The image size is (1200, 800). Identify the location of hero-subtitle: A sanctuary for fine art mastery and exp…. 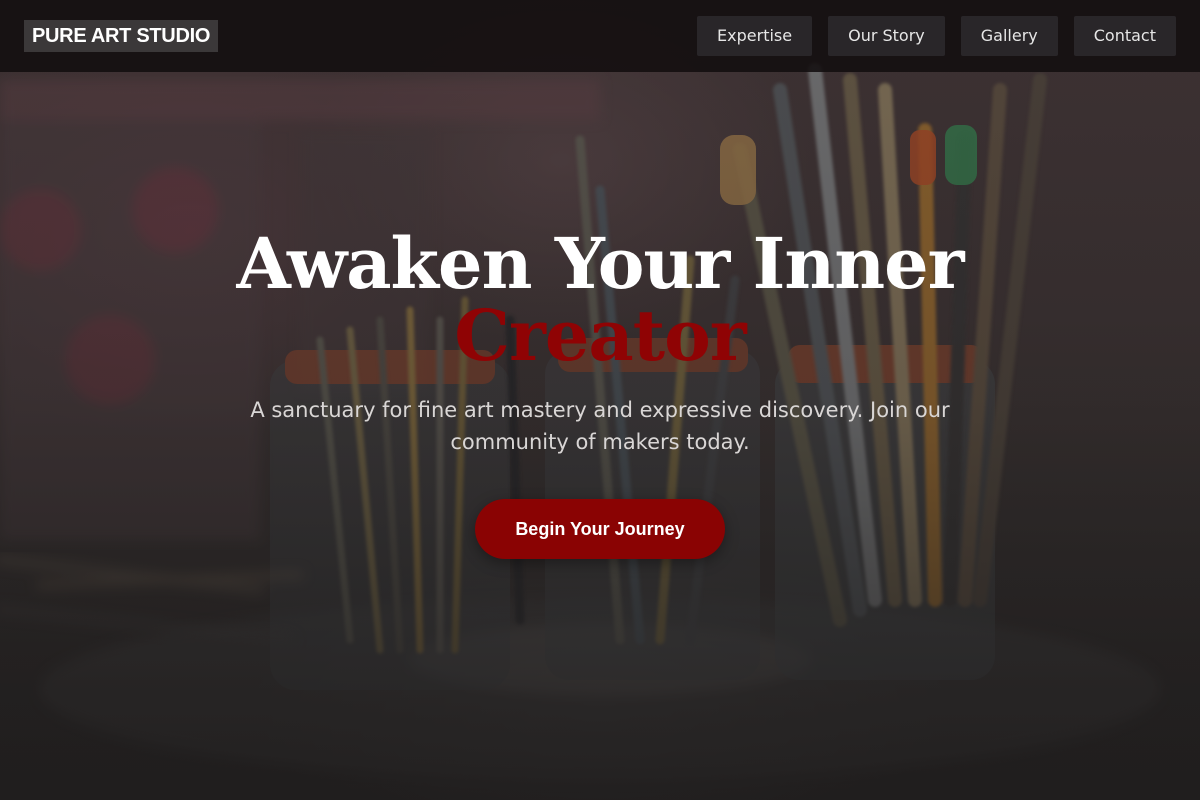
(600, 426).